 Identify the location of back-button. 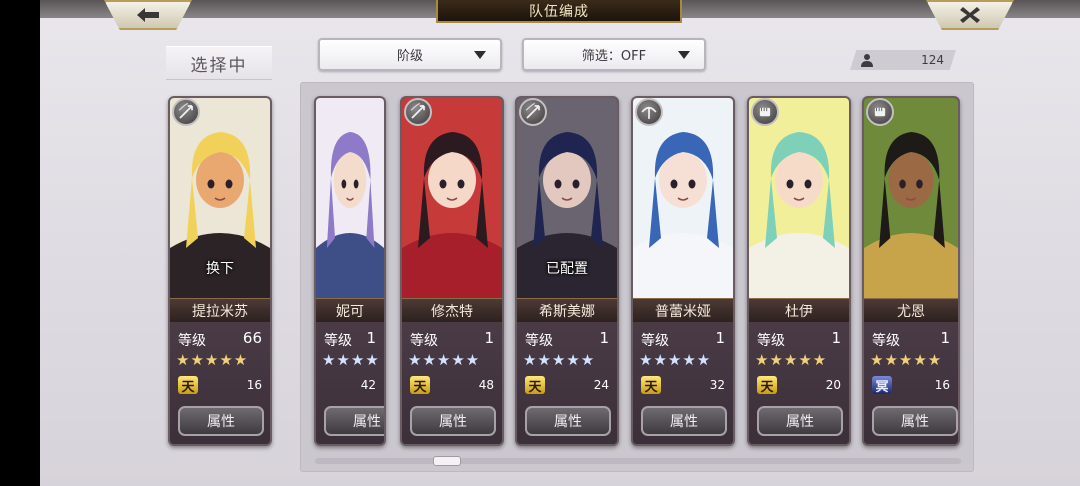
(148, 15).